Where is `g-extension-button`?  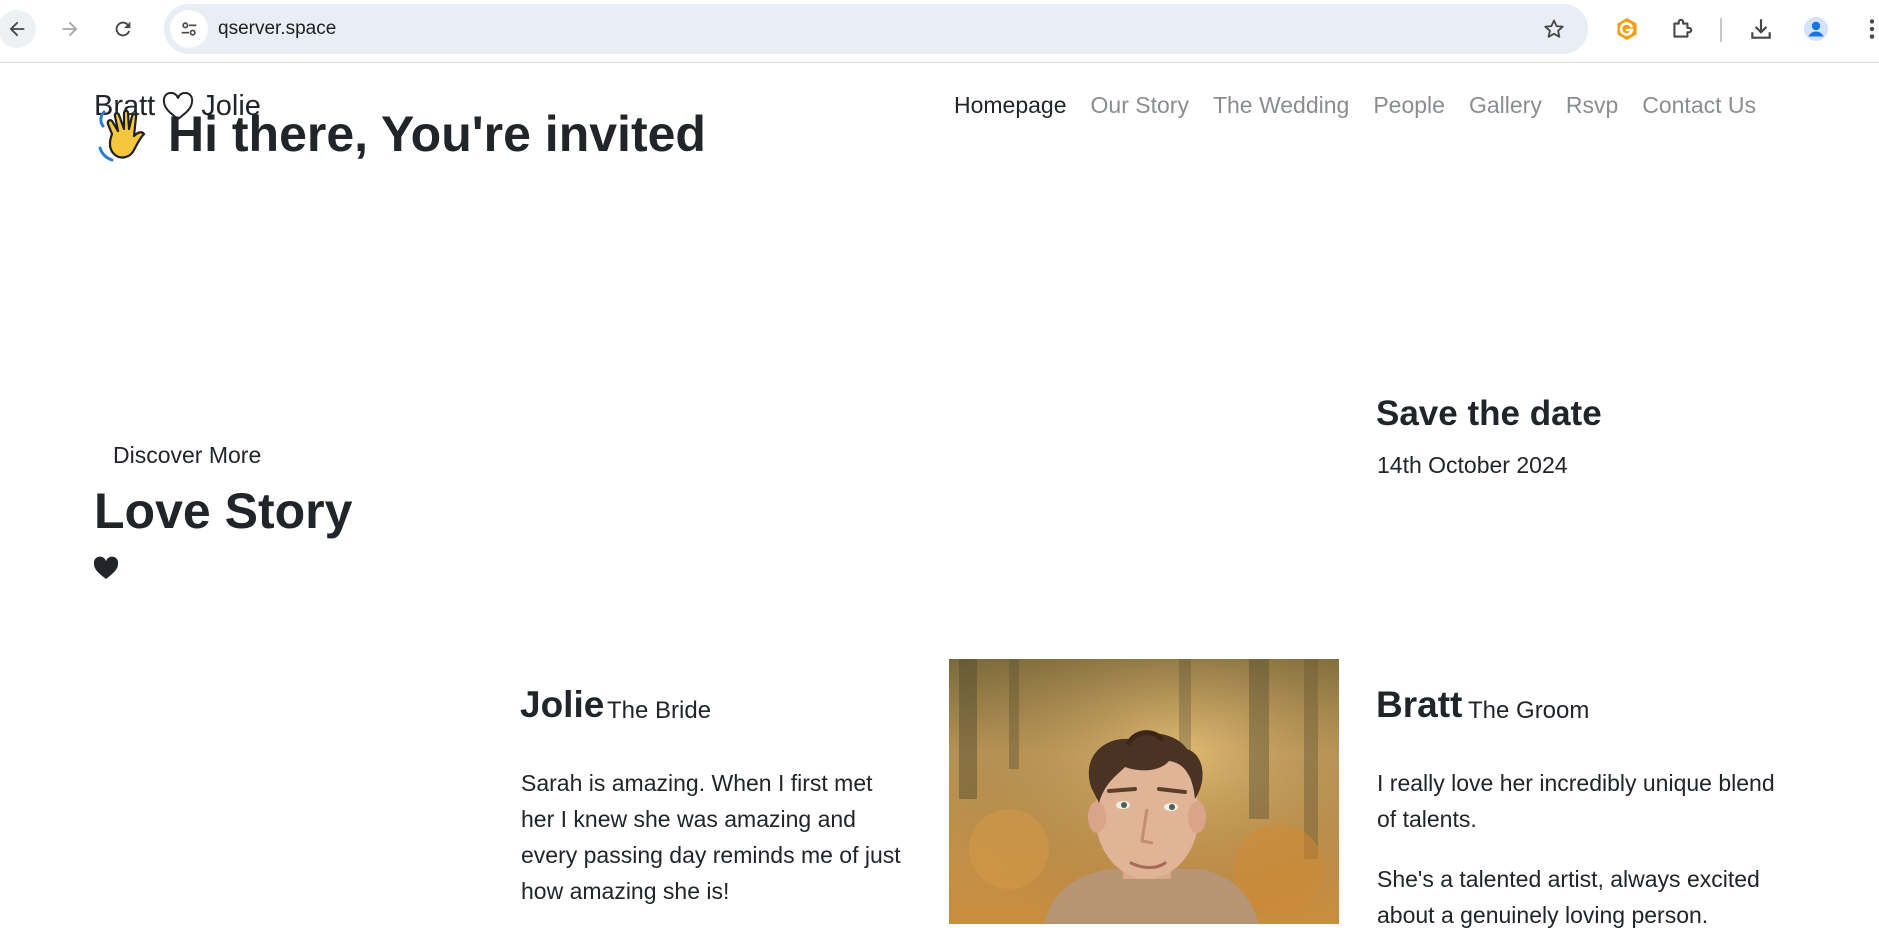
g-extension-button is located at coordinates (1627, 29).